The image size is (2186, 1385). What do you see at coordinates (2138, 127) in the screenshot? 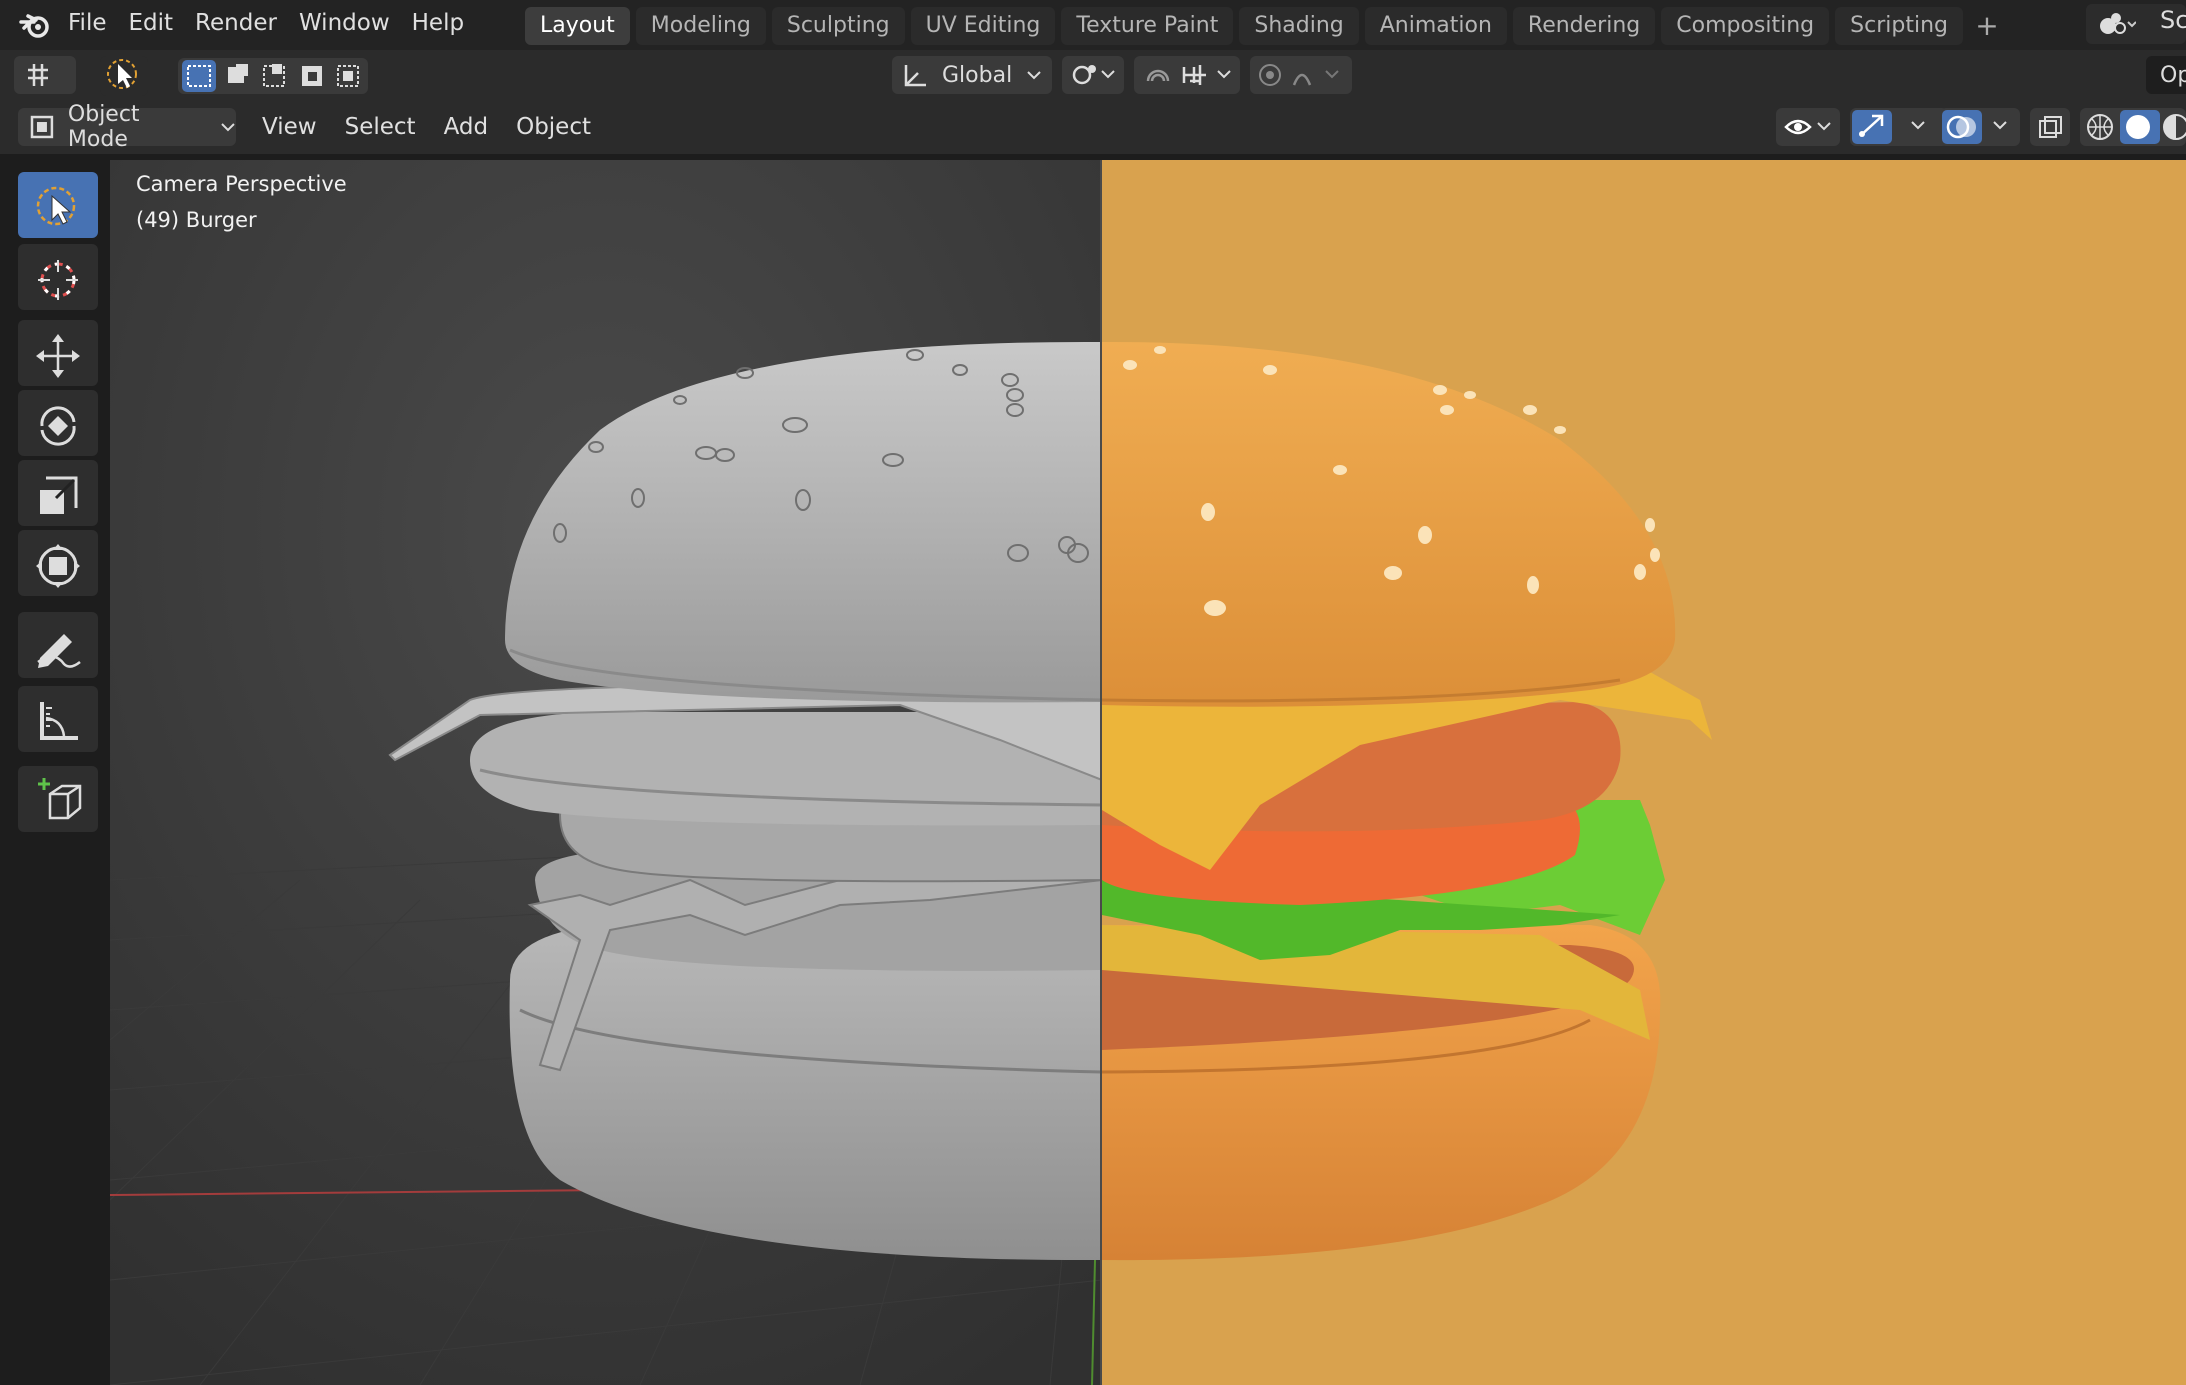
I see `solid-shading-icon` at bounding box center [2138, 127].